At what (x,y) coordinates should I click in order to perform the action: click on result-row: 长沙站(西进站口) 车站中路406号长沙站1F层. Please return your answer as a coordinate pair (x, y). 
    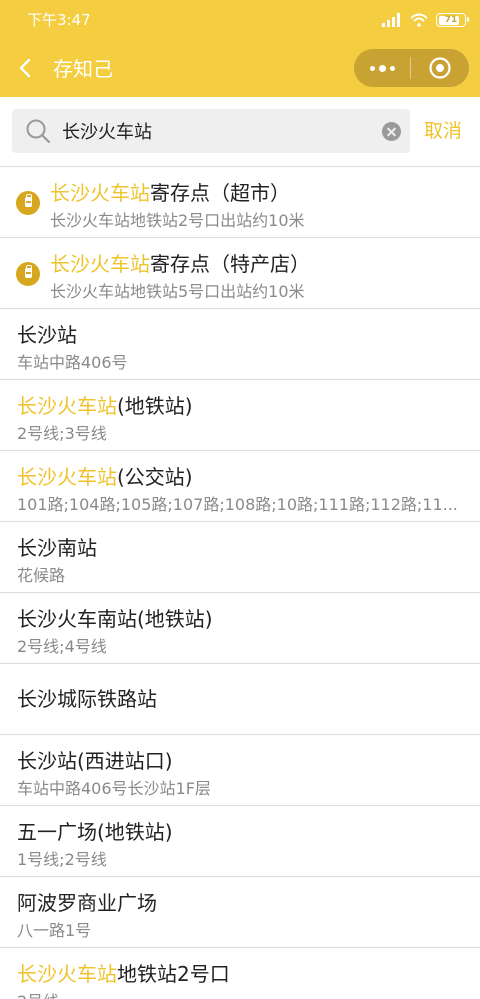
    Looking at the image, I should click on (240, 770).